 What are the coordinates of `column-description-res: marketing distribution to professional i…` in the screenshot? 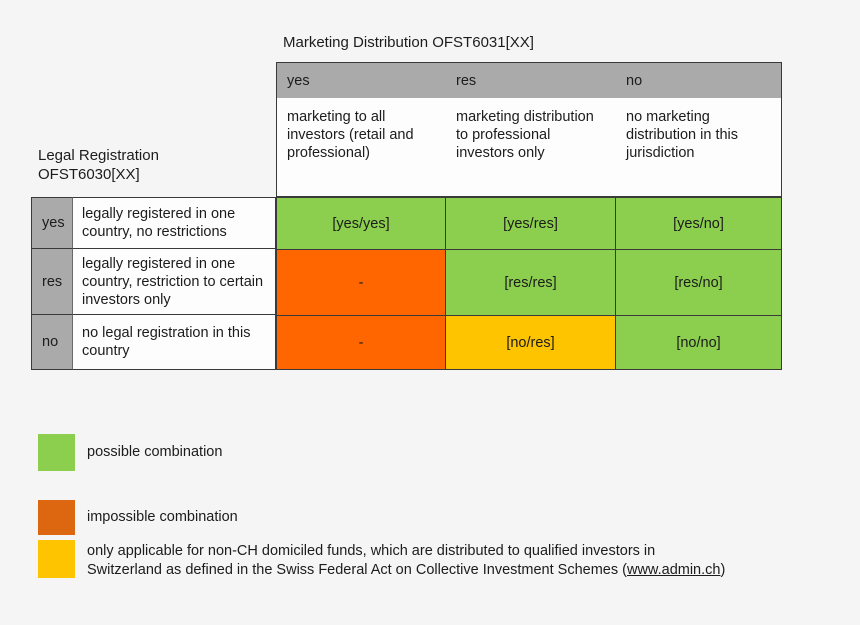 It's located at (531, 147).